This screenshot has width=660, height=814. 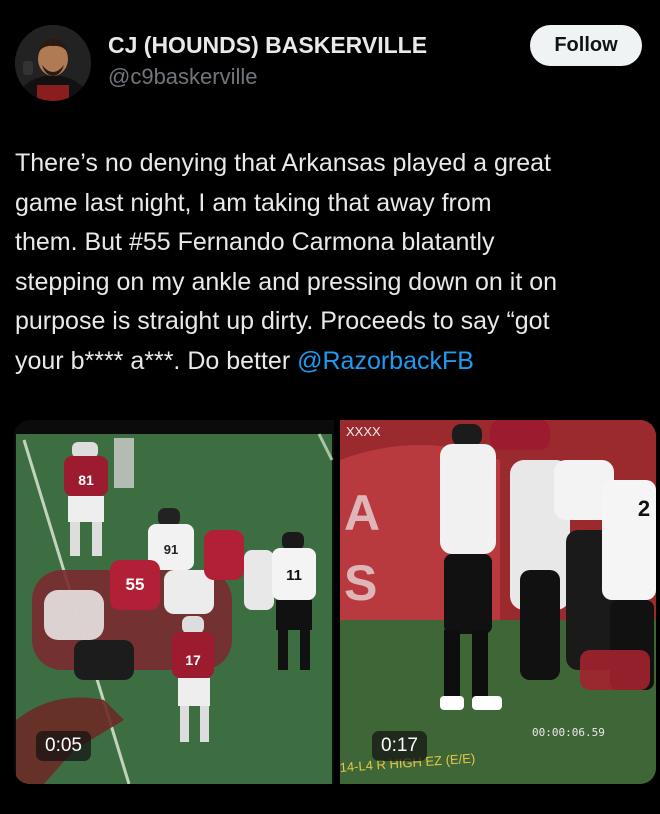 I want to click on author-handle: @c9baskerville, so click(x=183, y=77).